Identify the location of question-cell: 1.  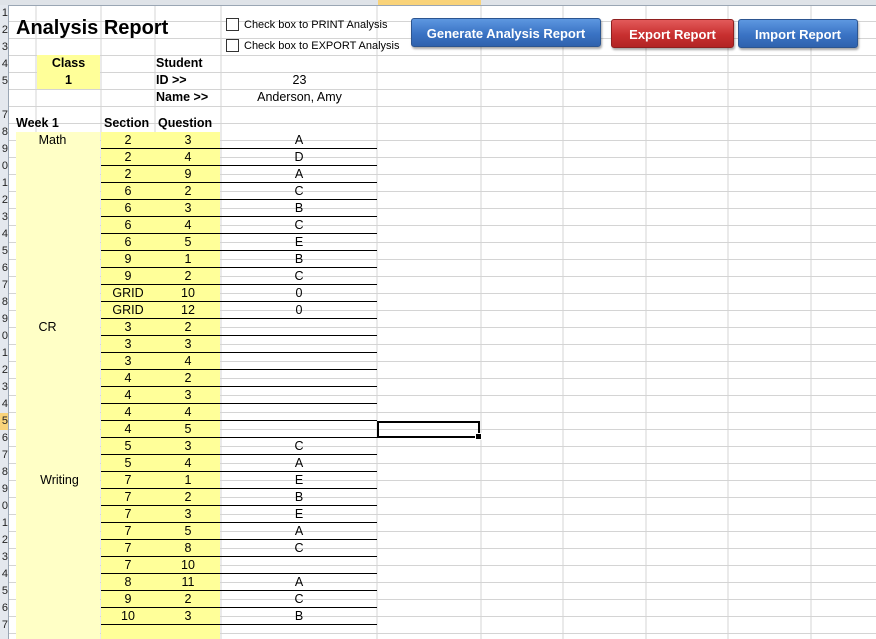
(188, 259).